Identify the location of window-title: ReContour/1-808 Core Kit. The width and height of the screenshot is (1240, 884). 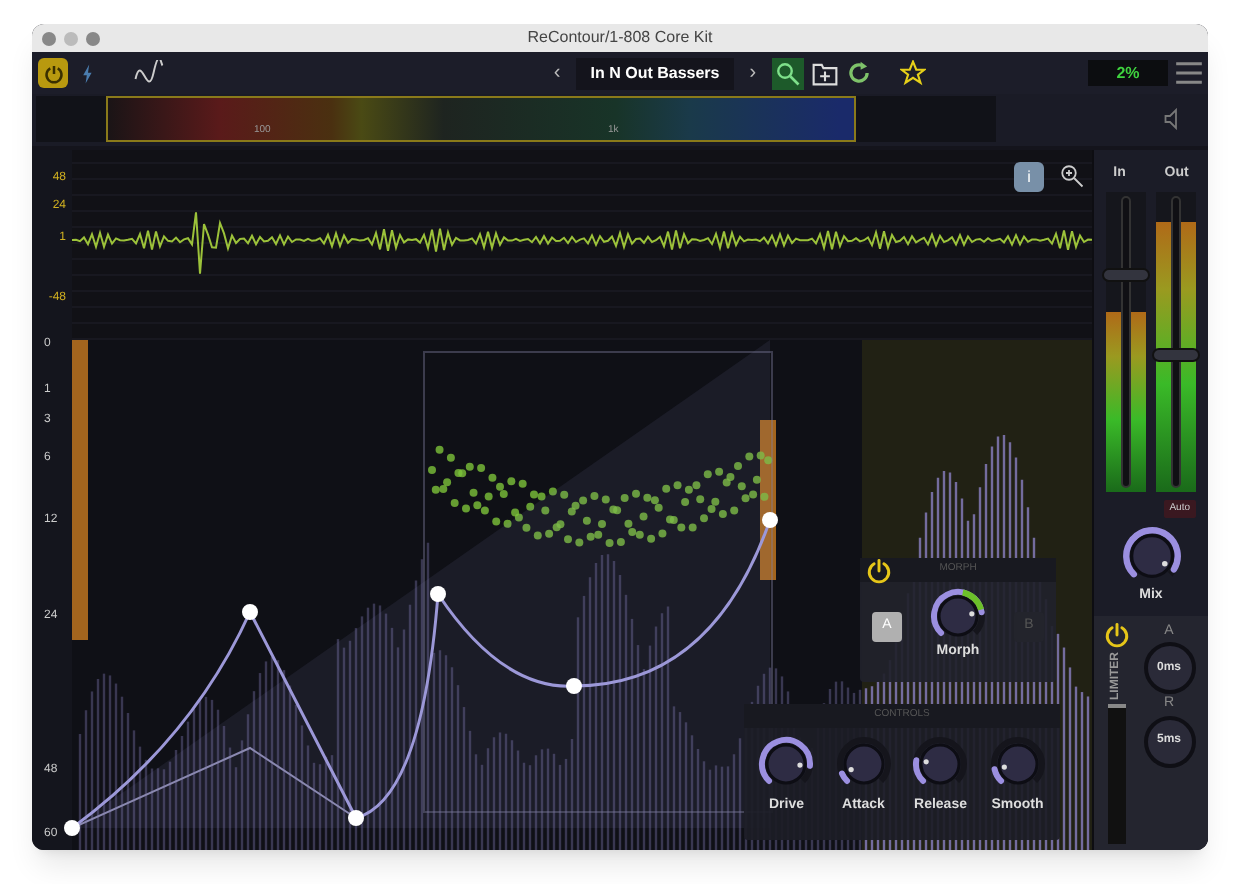
(620, 38).